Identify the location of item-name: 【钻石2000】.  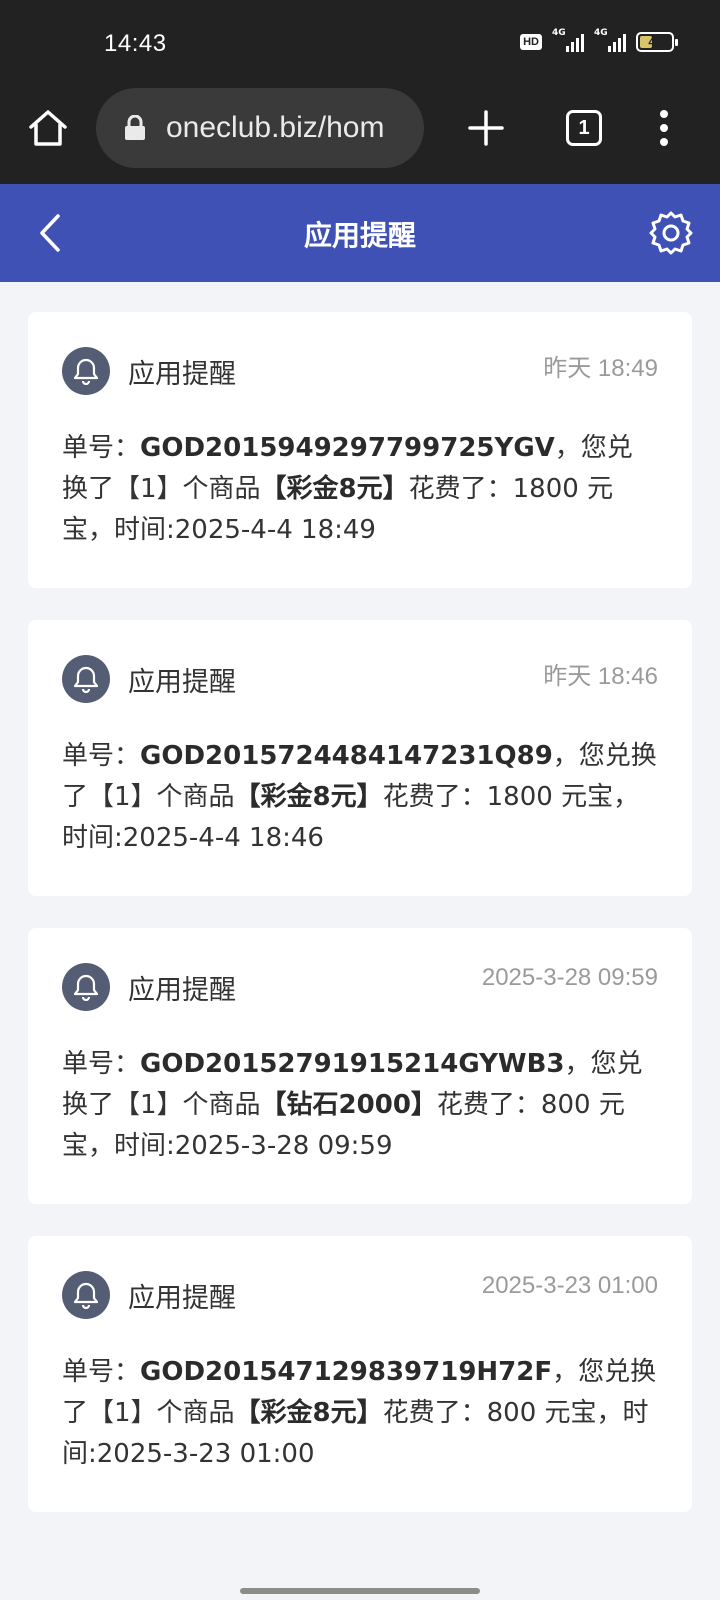
(348, 1105).